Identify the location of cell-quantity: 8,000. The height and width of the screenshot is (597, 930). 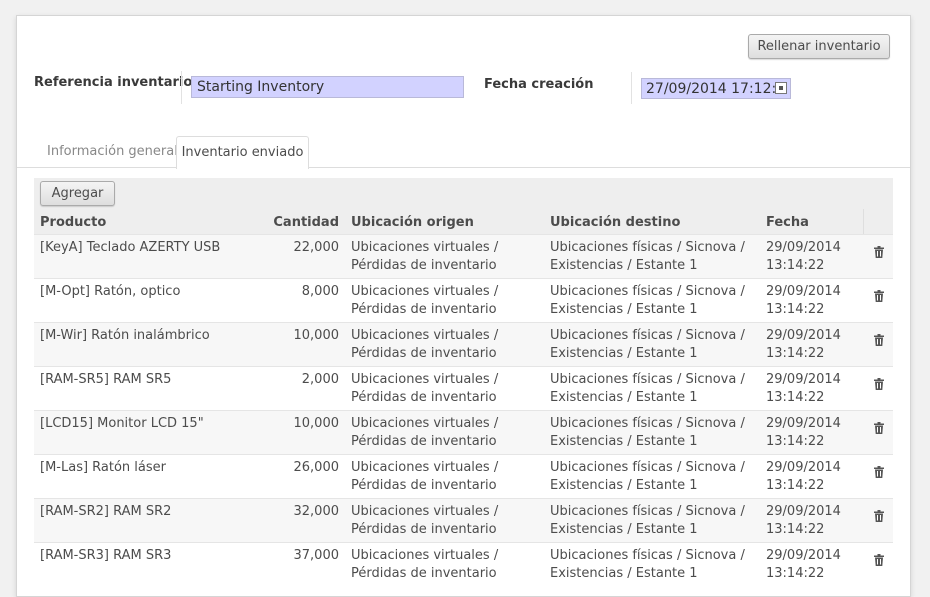
(320, 291).